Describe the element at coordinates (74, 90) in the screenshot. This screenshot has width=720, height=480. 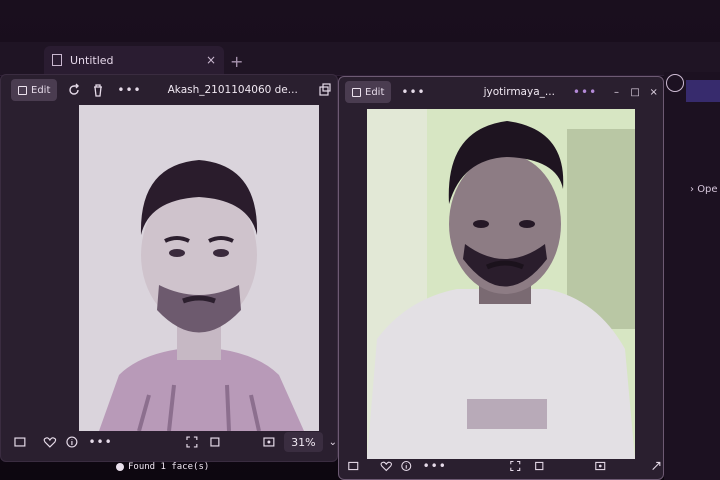
I see `rotate-icon` at that location.